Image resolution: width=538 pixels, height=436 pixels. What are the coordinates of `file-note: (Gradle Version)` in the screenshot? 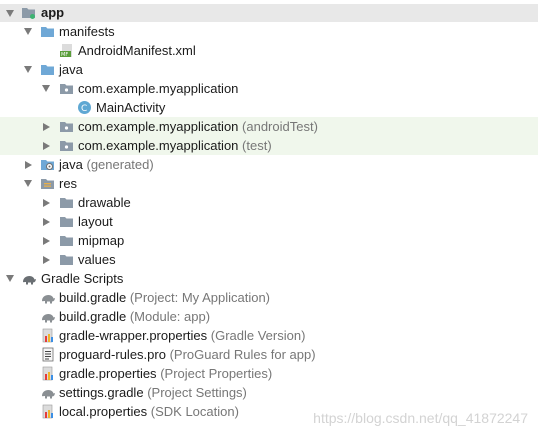 It's located at (258, 335).